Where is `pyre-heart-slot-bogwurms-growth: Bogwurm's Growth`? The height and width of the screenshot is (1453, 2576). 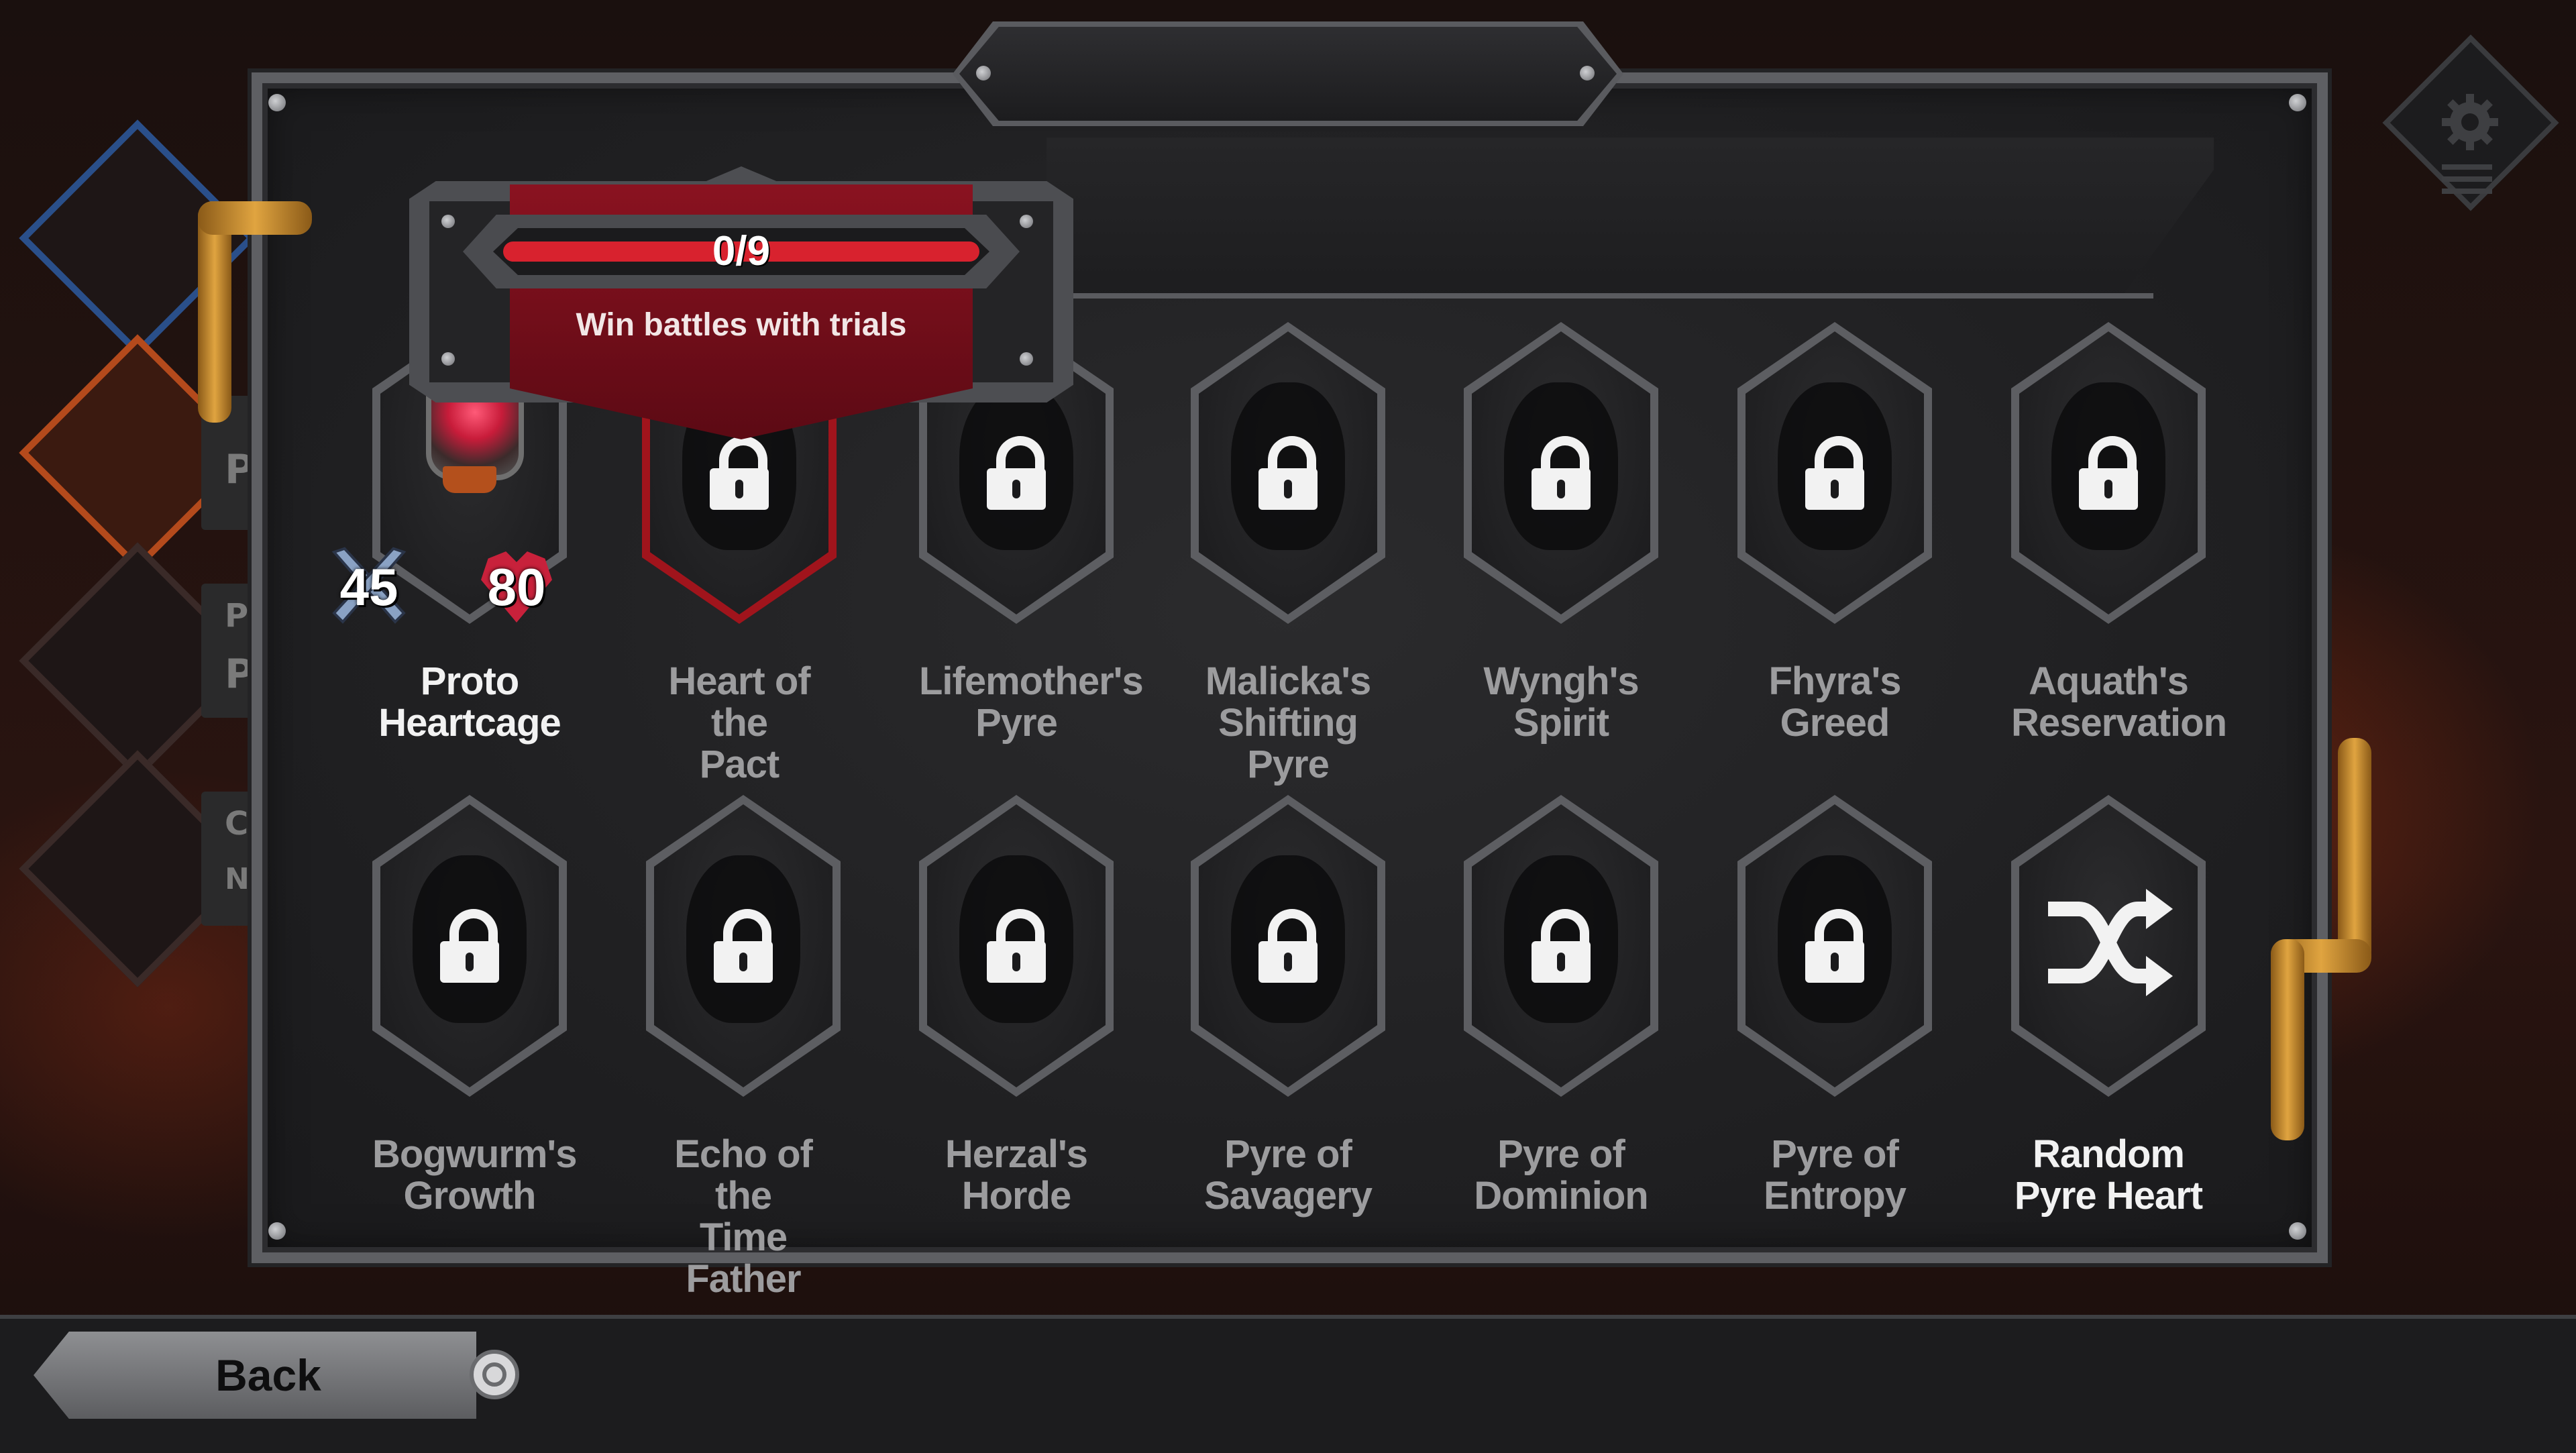
pyre-heart-slot-bogwurms-growth: Bogwurm's Growth is located at coordinates (474, 1007).